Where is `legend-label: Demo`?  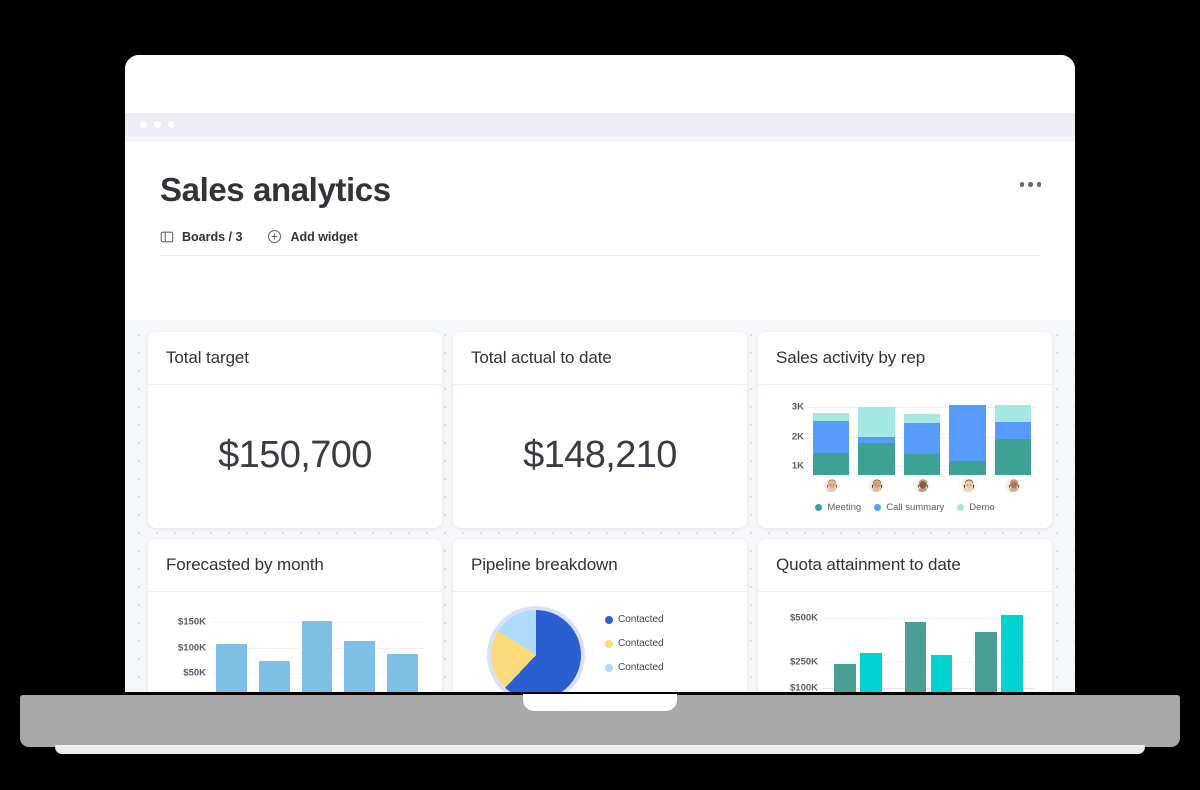
legend-label: Demo is located at coordinates (982, 507).